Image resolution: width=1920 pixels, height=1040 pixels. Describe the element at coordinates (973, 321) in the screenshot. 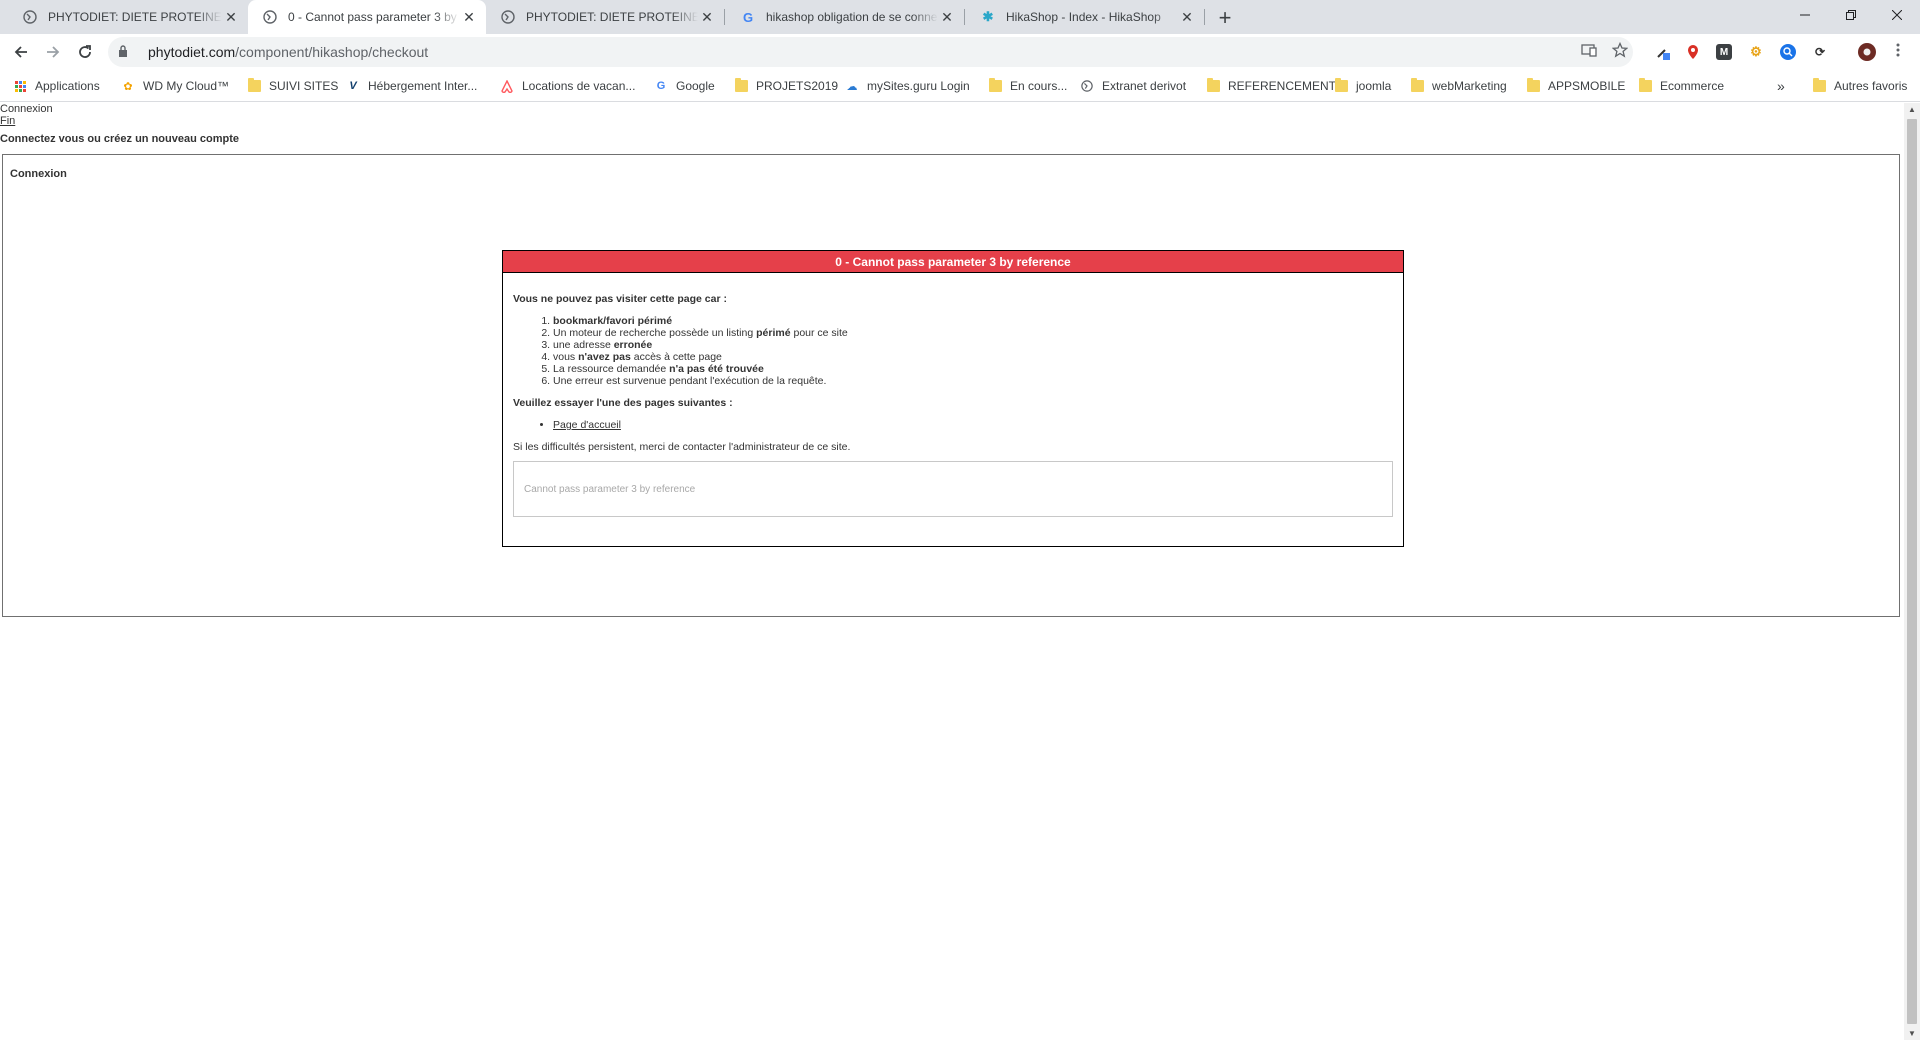

I see `list-item: bookmark/favori périmé` at that location.